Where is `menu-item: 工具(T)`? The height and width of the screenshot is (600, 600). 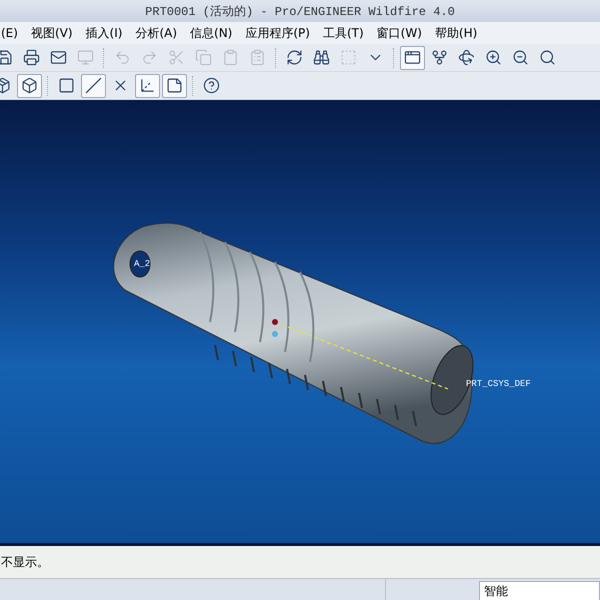
menu-item: 工具(T) is located at coordinates (345, 33).